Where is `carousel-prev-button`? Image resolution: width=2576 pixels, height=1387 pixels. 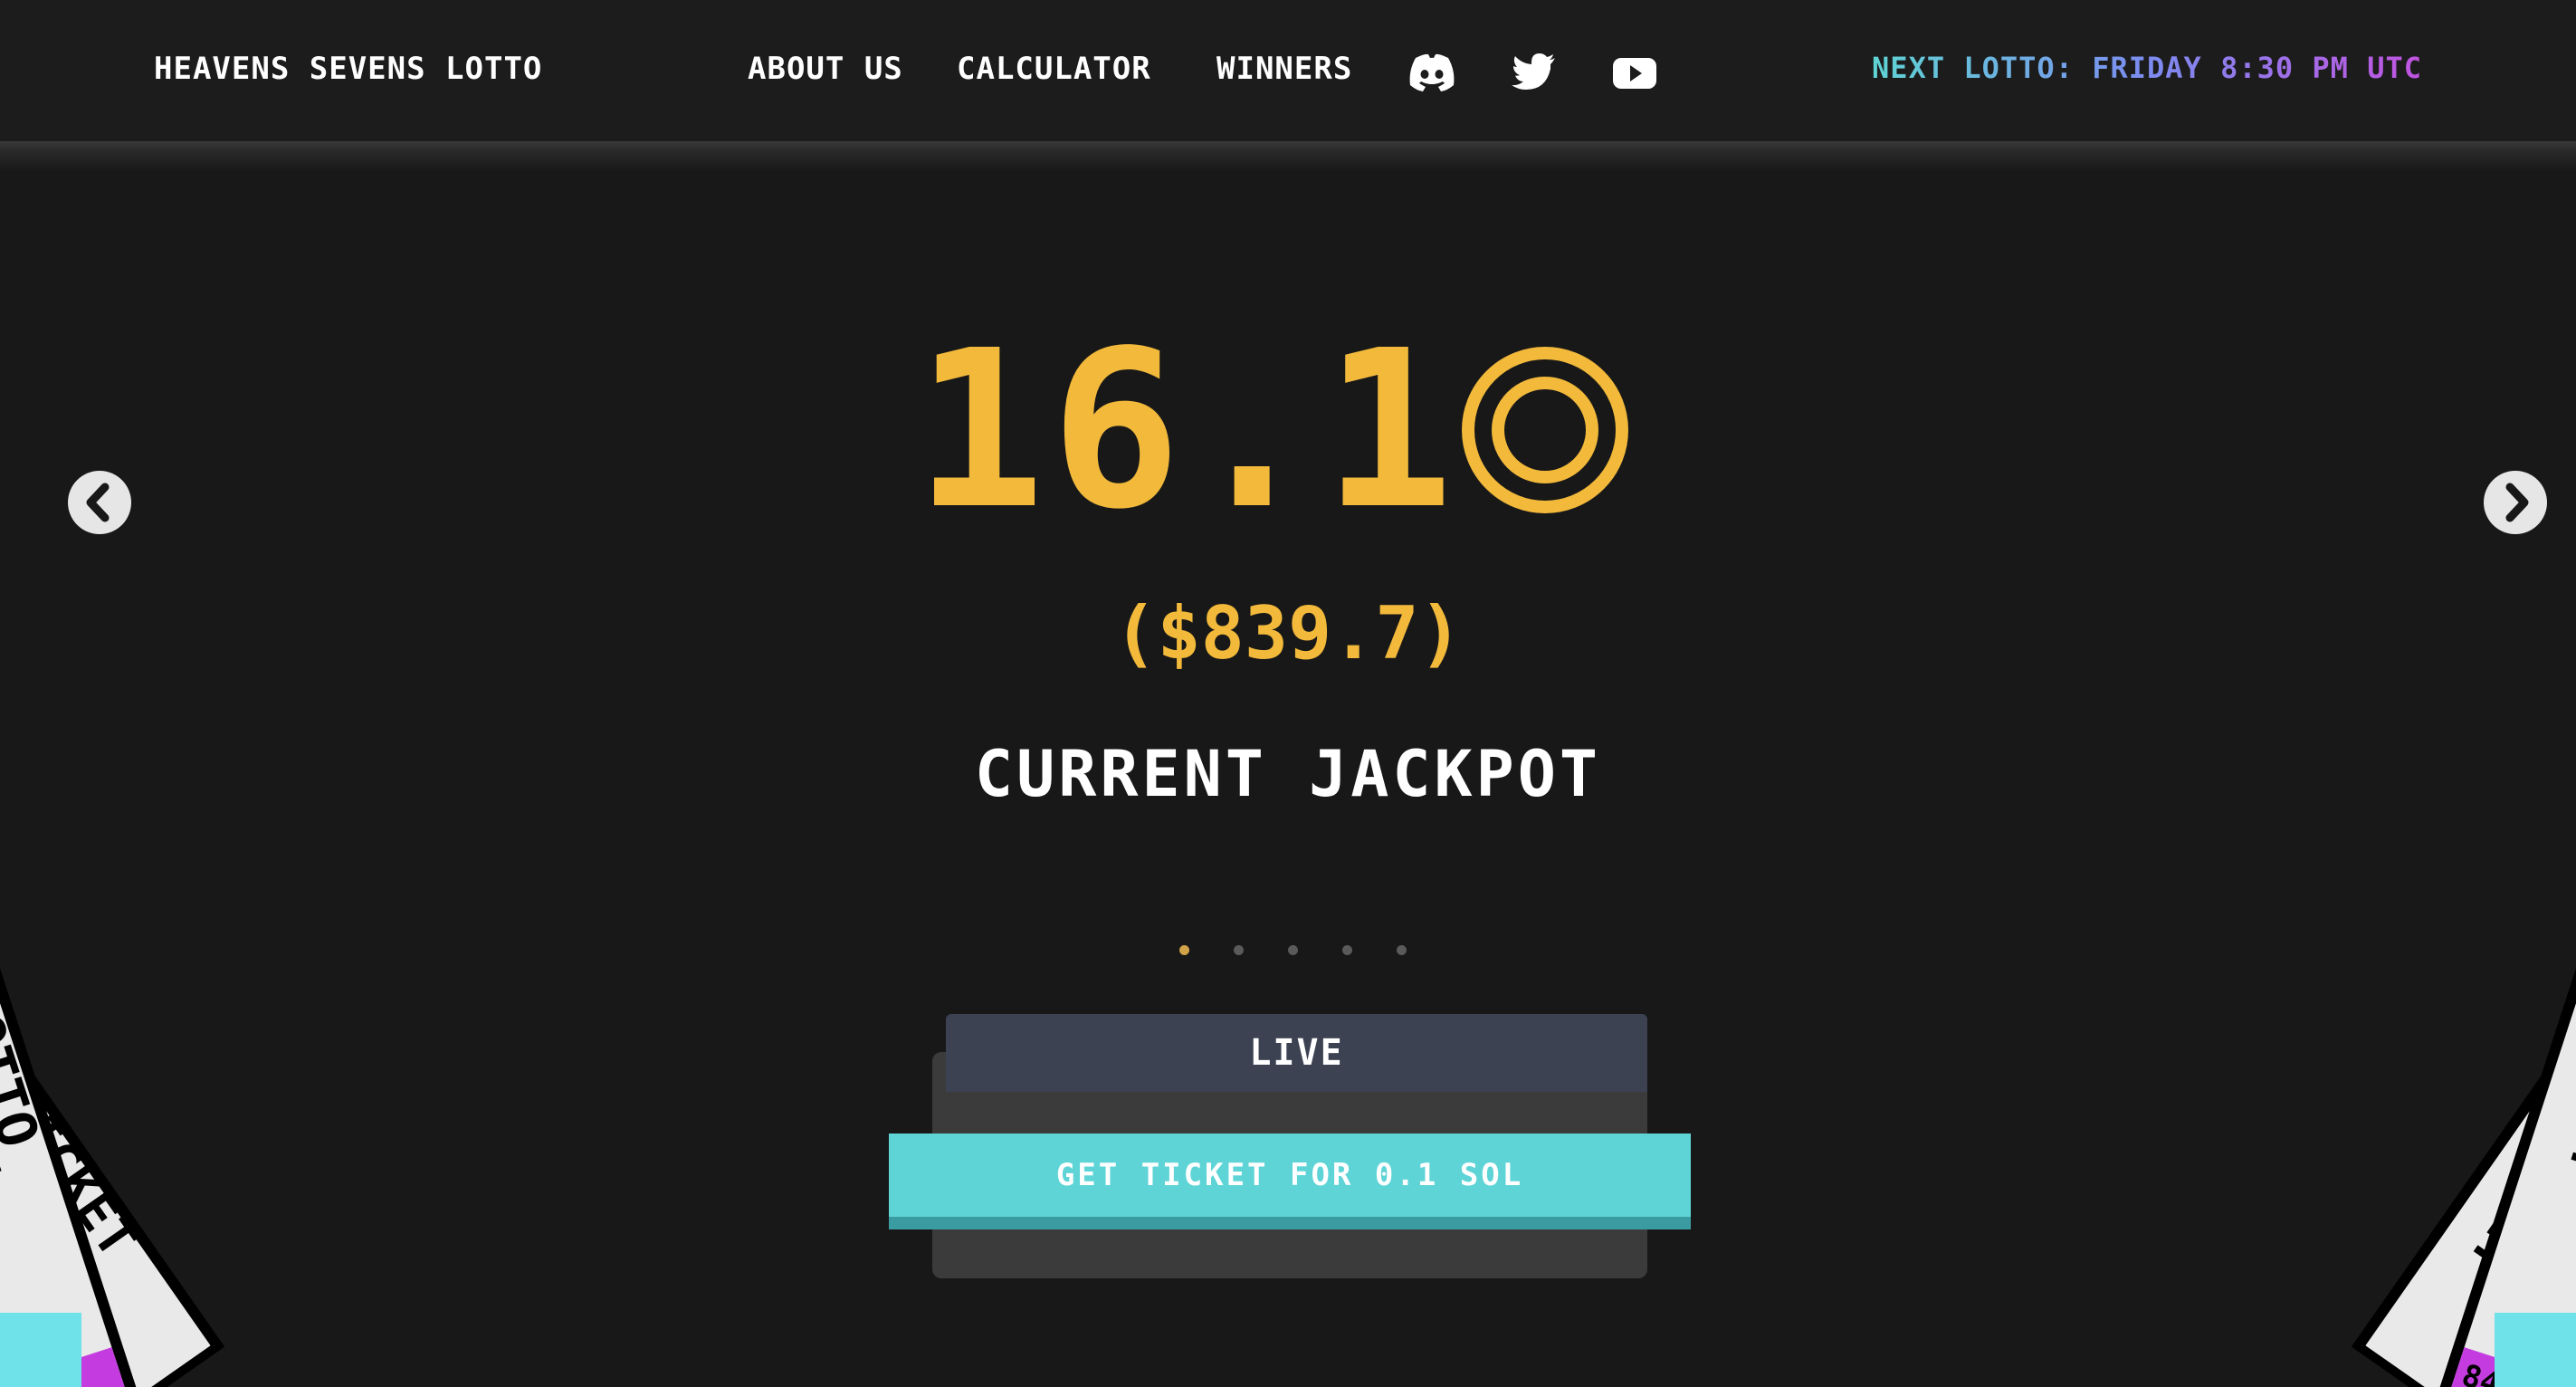
carousel-prev-button is located at coordinates (100, 502).